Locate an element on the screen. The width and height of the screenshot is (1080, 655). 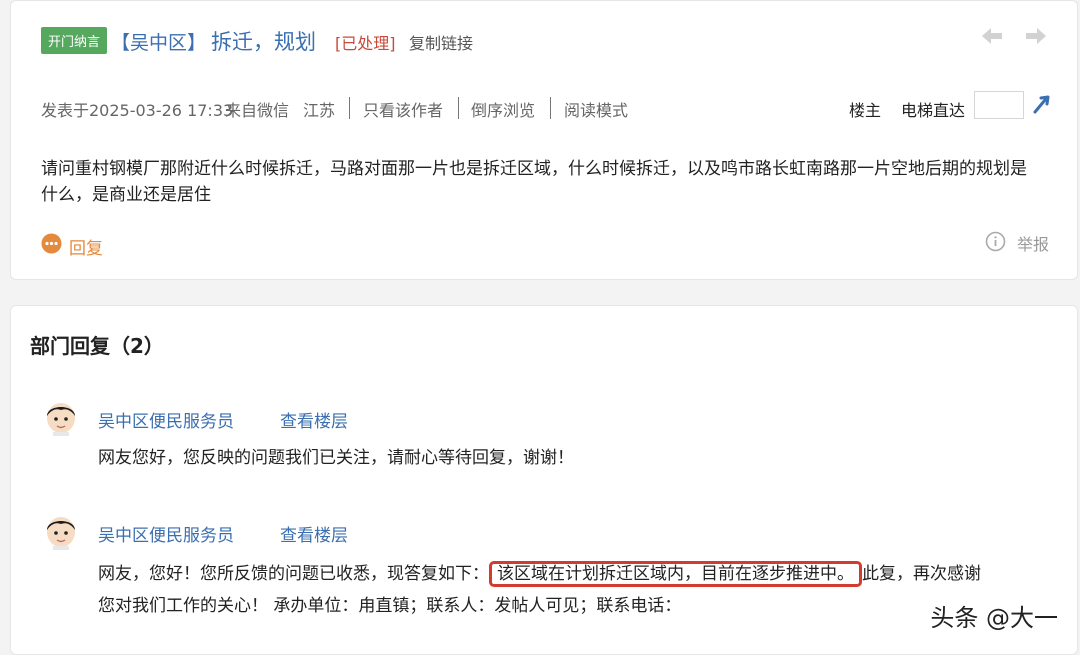
jump-icon is located at coordinates (1042, 104).